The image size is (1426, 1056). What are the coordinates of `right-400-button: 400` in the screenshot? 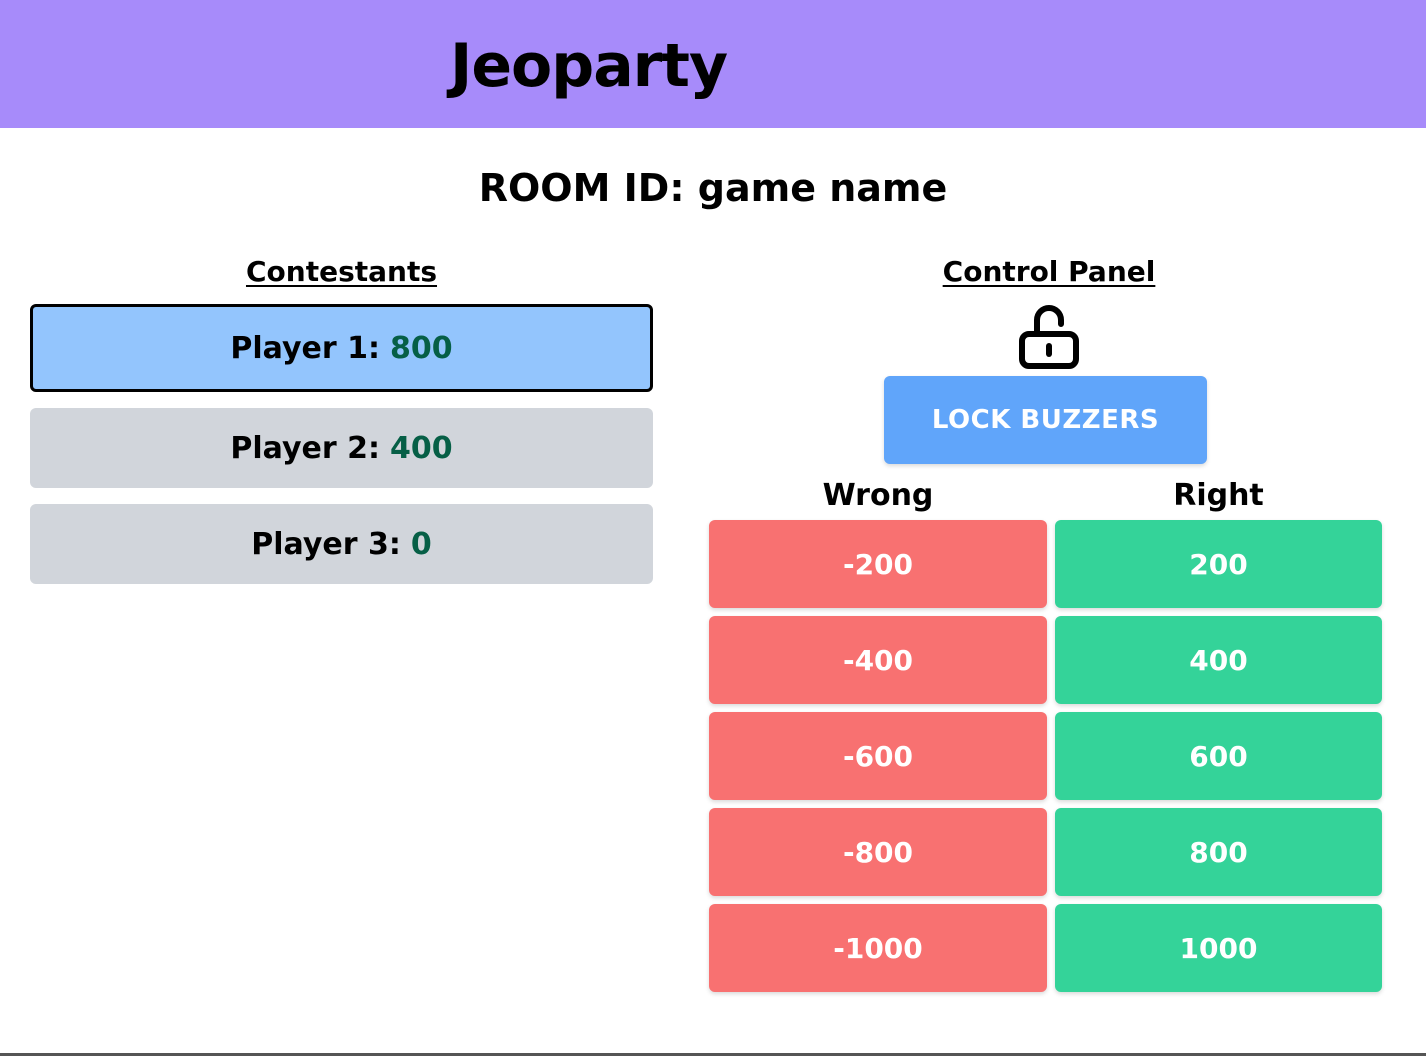 It's located at (1218, 660).